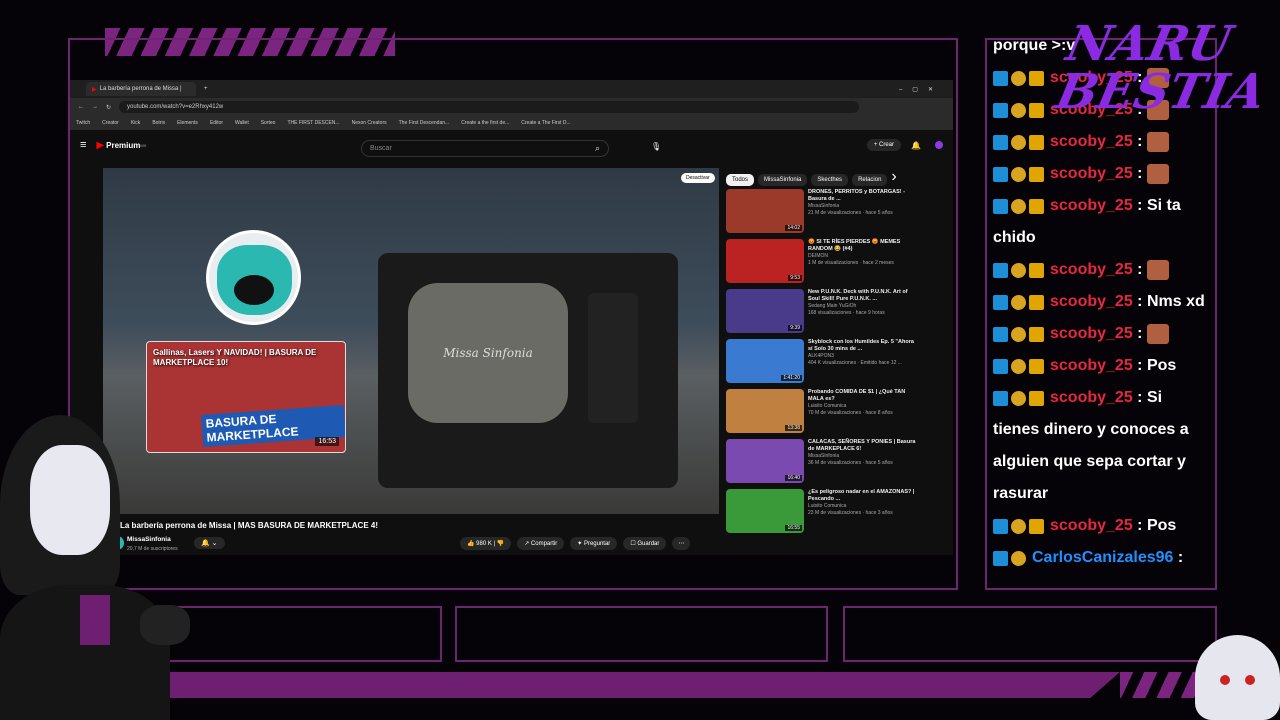  Describe the element at coordinates (830, 180) in the screenshot. I see `chip-skecthes: Skecthes` at that location.